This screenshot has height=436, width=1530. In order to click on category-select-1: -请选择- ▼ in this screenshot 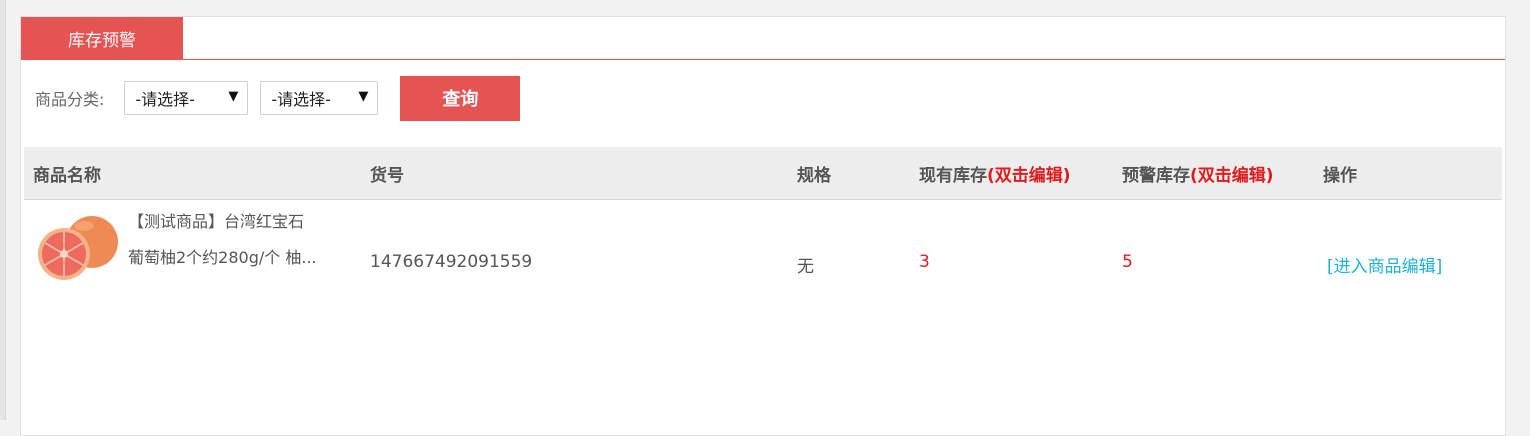, I will do `click(186, 98)`.